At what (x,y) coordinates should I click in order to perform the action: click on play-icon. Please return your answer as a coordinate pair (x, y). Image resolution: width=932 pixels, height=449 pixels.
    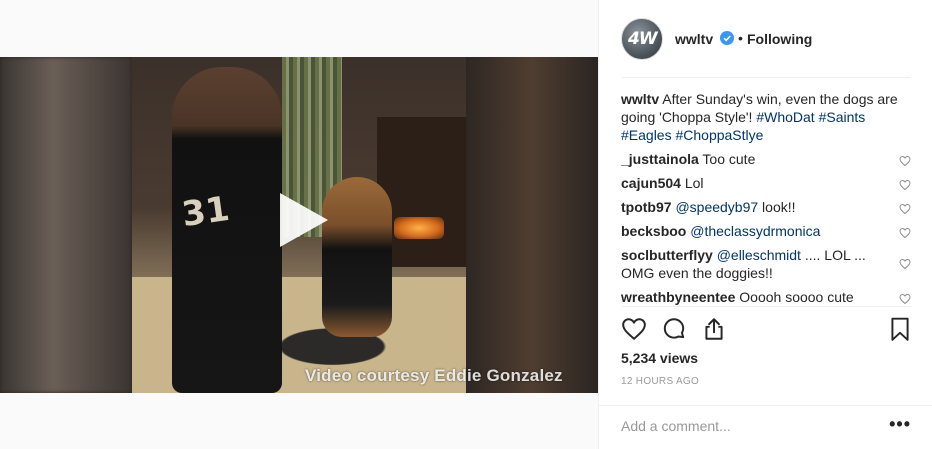
    Looking at the image, I should click on (303, 220).